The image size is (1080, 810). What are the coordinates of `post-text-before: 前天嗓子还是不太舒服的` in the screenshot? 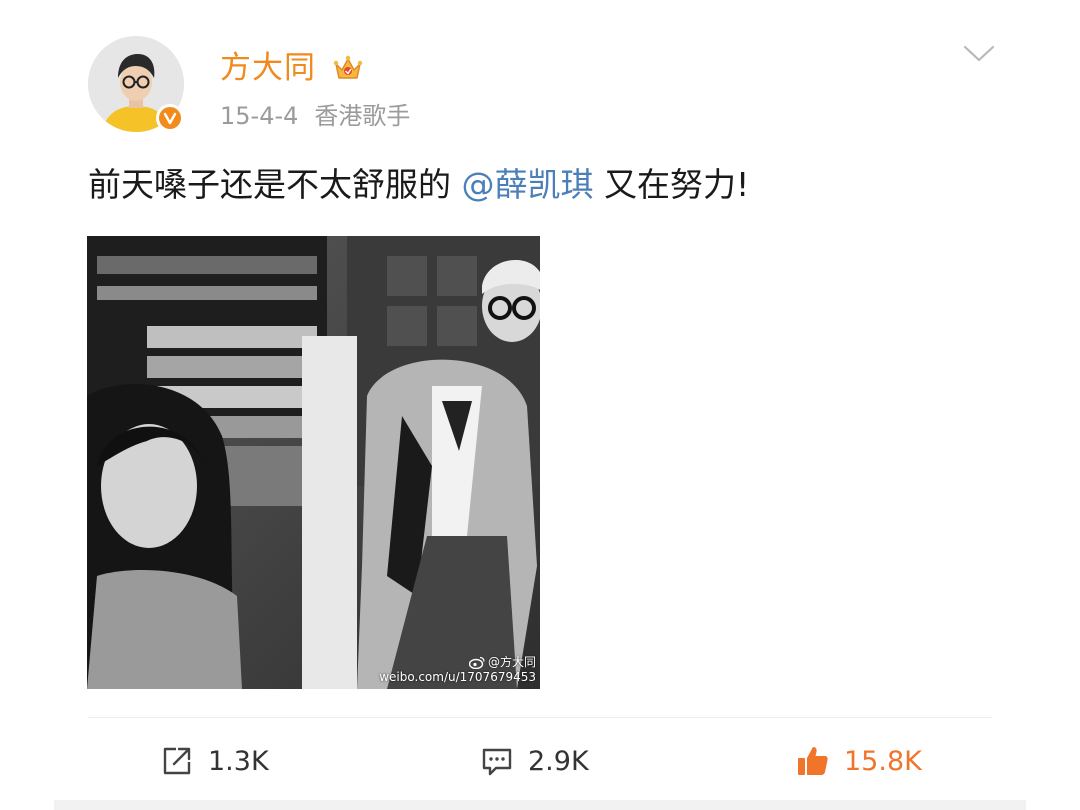 It's located at (275, 184).